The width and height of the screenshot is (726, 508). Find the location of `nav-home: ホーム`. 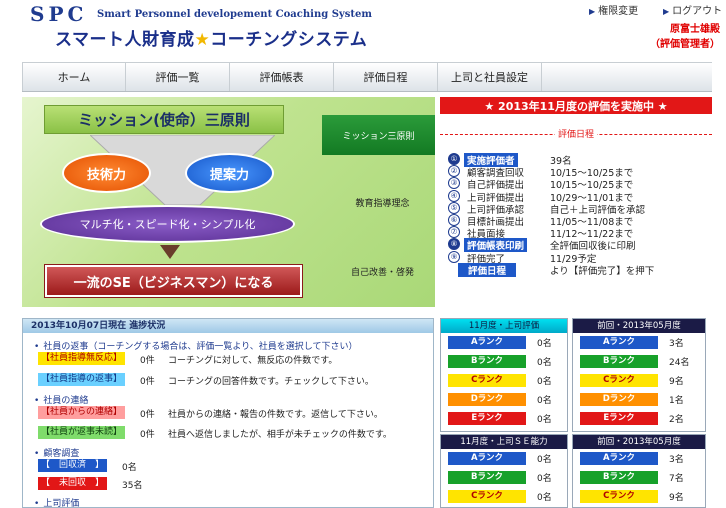

nav-home: ホーム is located at coordinates (74, 77).